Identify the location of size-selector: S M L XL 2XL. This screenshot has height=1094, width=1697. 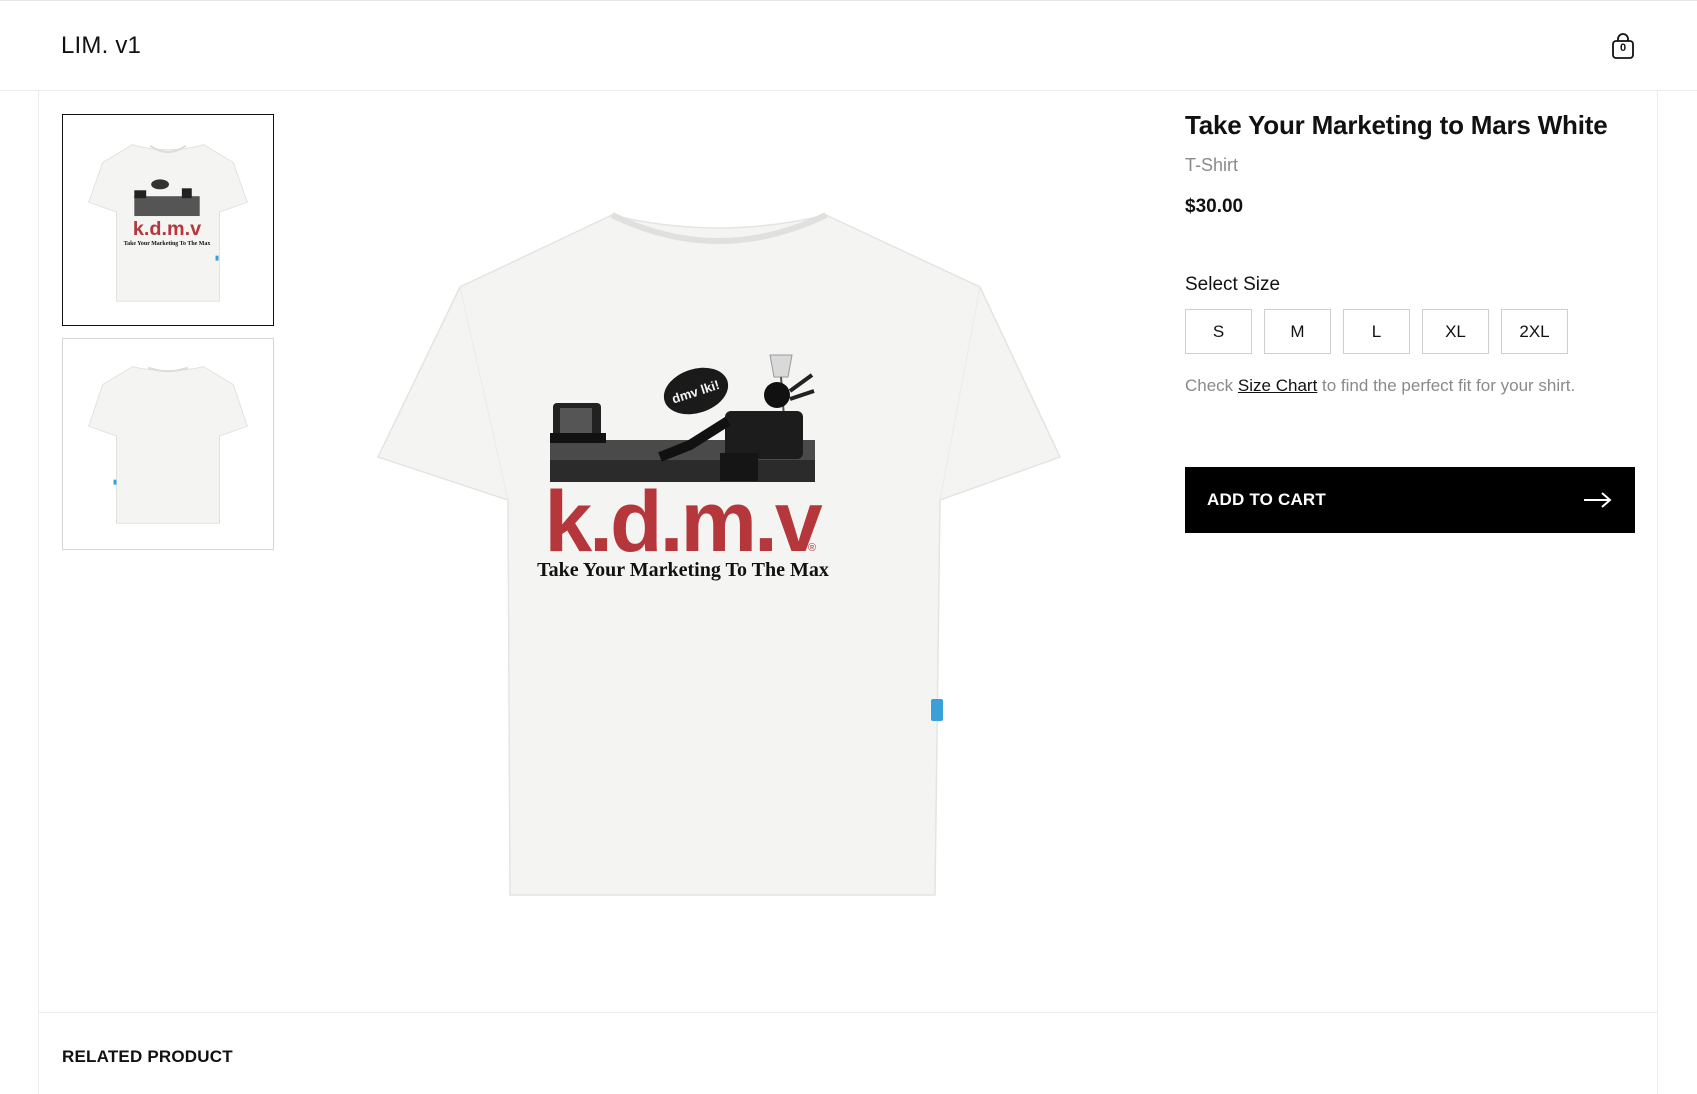
(1376, 331).